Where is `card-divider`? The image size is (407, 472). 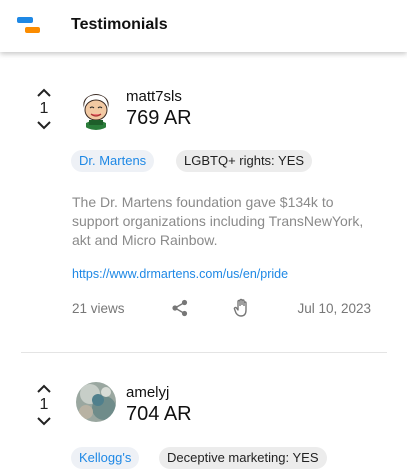
card-divider is located at coordinates (204, 352).